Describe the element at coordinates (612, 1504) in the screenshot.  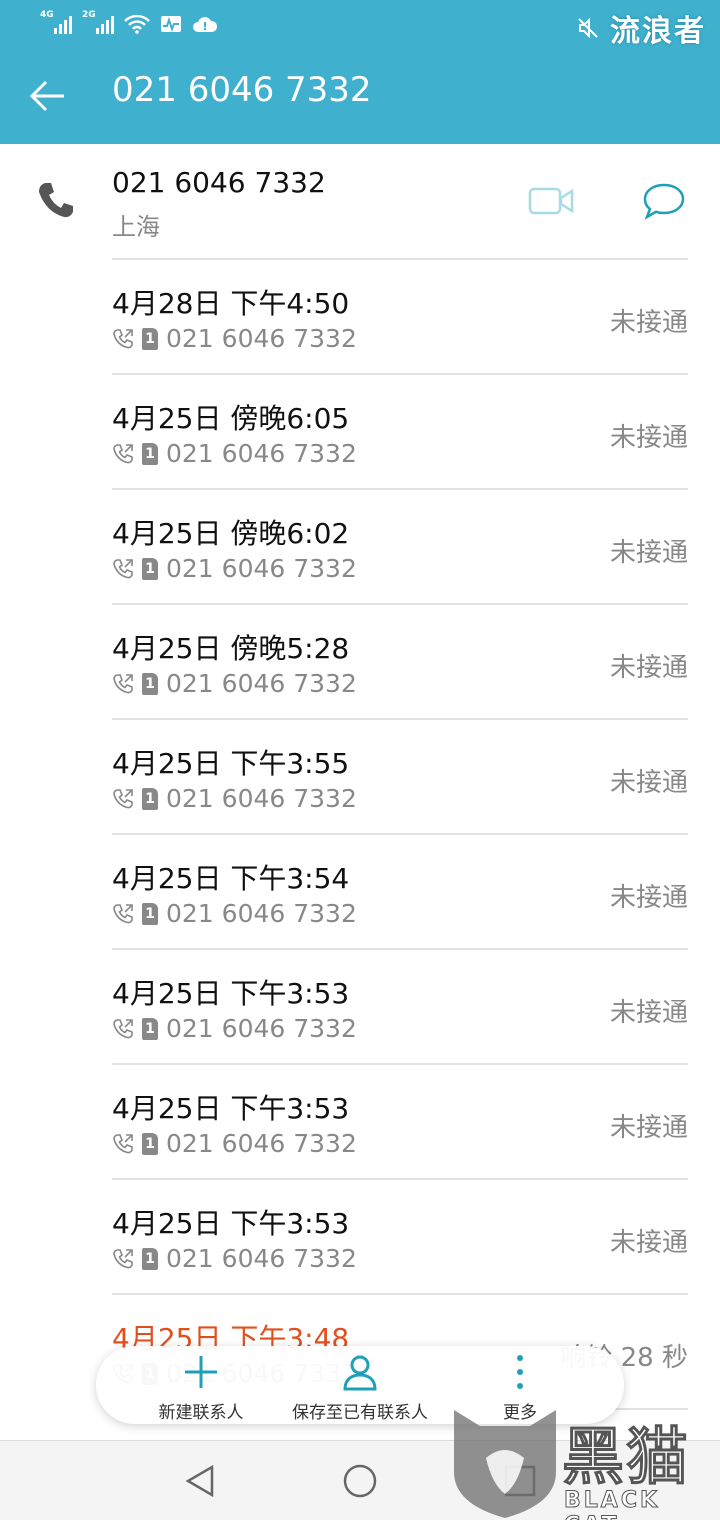
I see `watermark-en: BLACK CAT` at that location.